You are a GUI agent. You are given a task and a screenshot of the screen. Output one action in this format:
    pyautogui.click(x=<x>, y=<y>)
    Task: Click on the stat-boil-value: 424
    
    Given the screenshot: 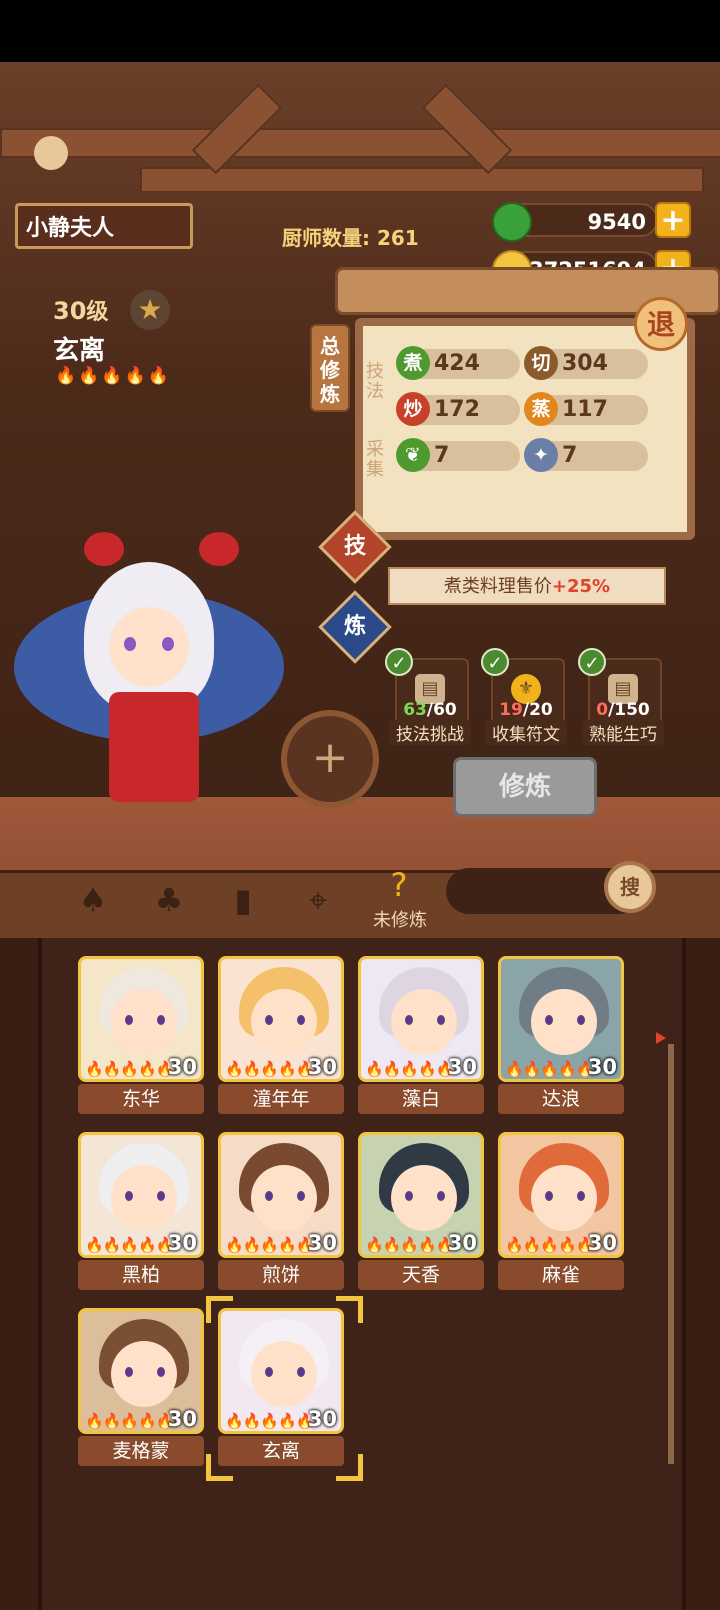 What is the action you would take?
    pyautogui.click(x=457, y=363)
    